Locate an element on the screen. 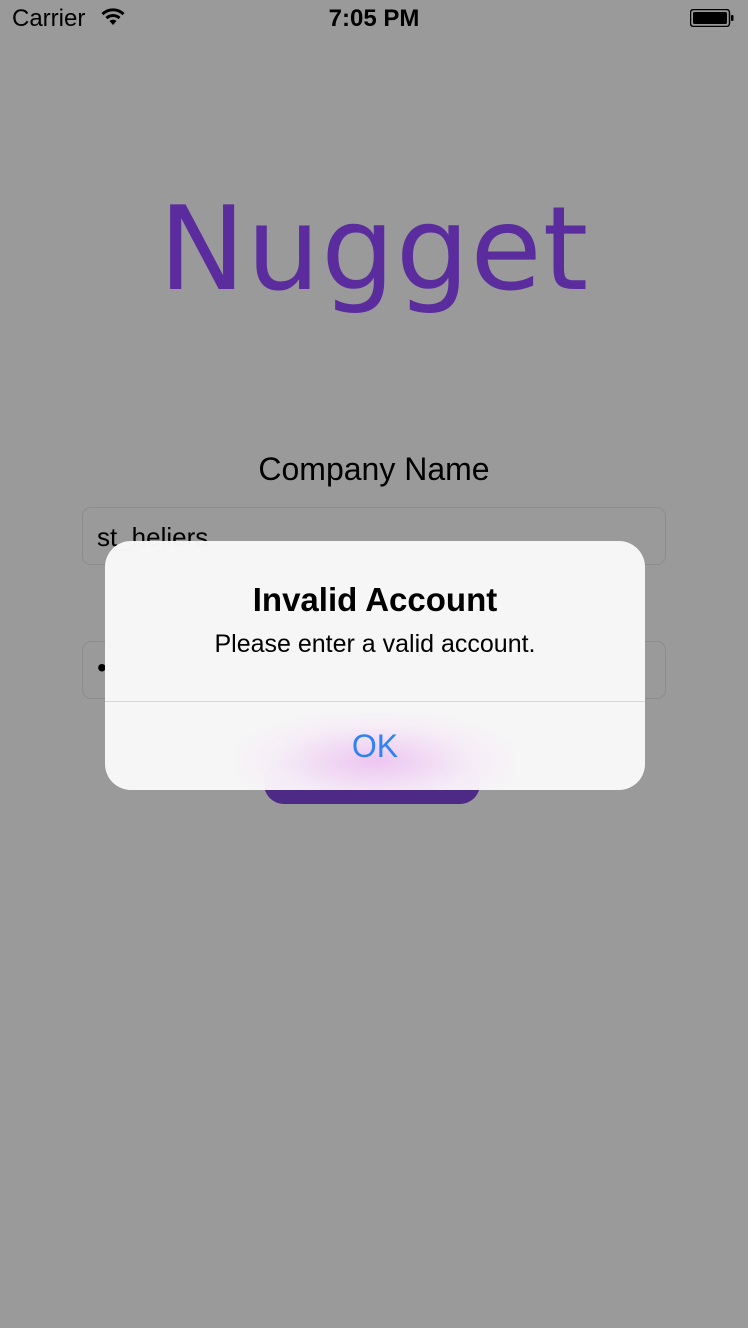  alert-message: Please enter a valid account. is located at coordinates (375, 644).